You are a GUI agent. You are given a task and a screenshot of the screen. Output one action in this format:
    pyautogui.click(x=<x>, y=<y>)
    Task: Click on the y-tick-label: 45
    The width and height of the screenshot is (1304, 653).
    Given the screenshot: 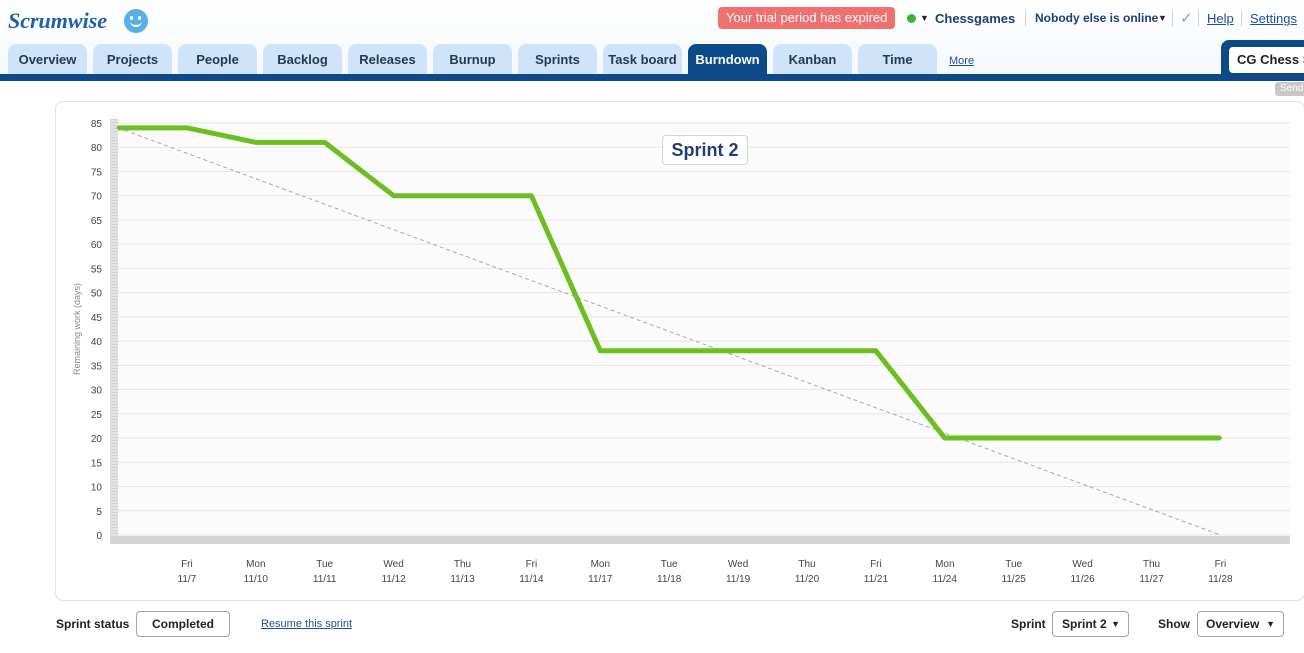 What is the action you would take?
    pyautogui.click(x=97, y=318)
    